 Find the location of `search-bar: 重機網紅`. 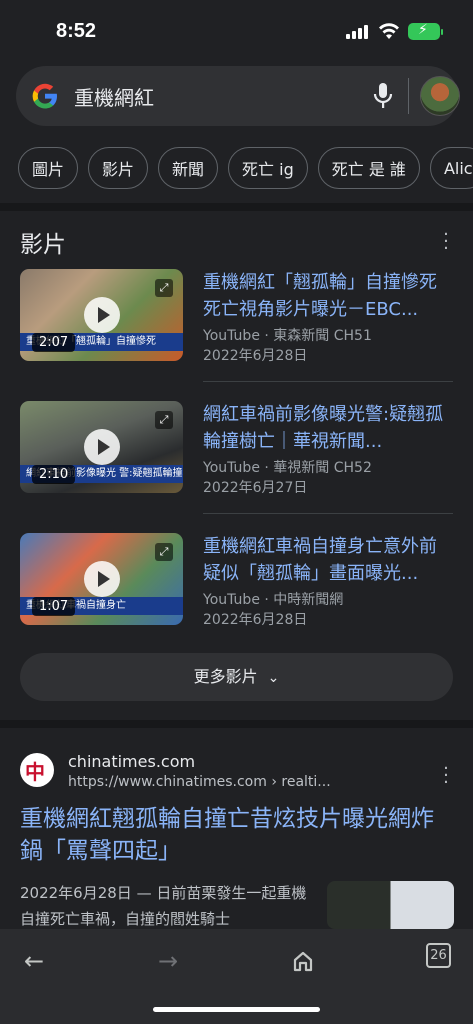

search-bar: 重機網紅 is located at coordinates (238, 96).